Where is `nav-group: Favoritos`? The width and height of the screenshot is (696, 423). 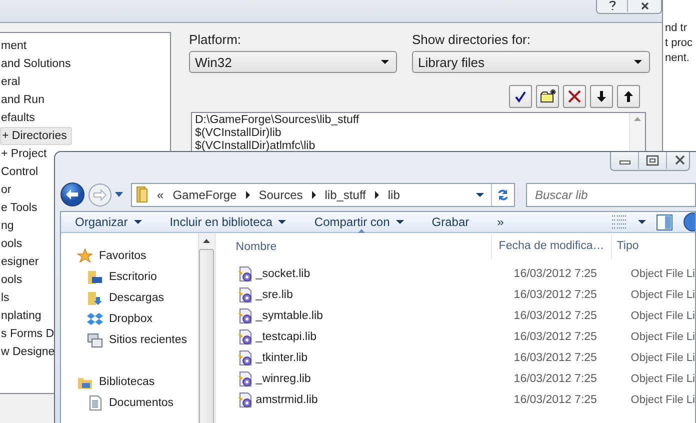 nav-group: Favoritos is located at coordinates (137, 255).